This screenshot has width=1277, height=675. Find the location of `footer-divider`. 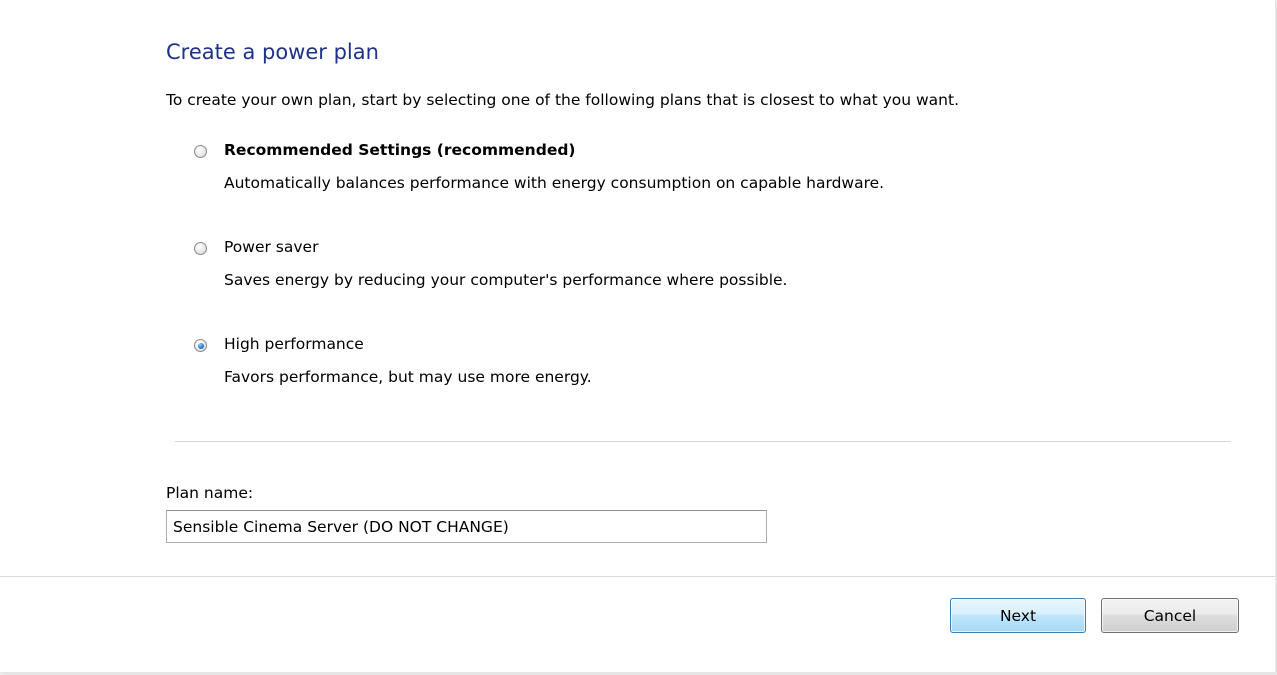

footer-divider is located at coordinates (637, 576).